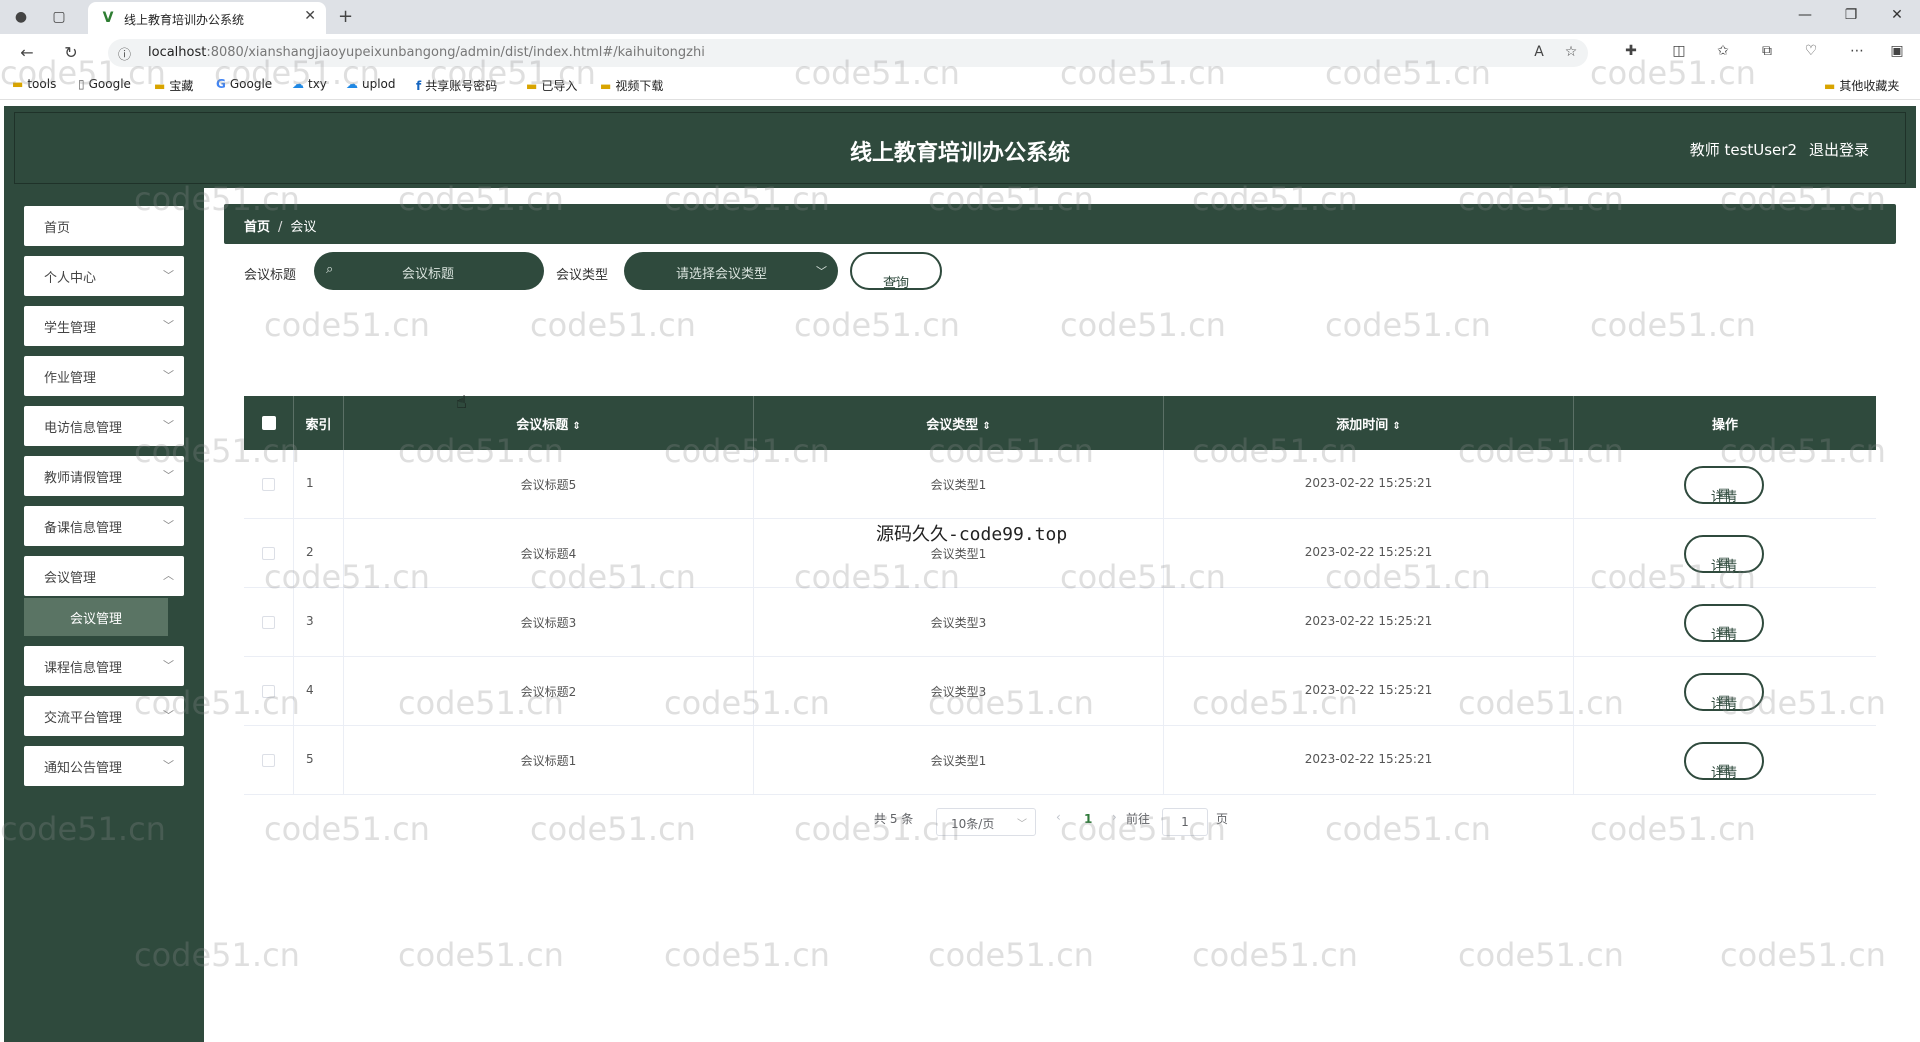 Image resolution: width=1920 pixels, height=1042 pixels. I want to click on sidebar-item-courses: 课程信息管理 ﹀, so click(104, 666).